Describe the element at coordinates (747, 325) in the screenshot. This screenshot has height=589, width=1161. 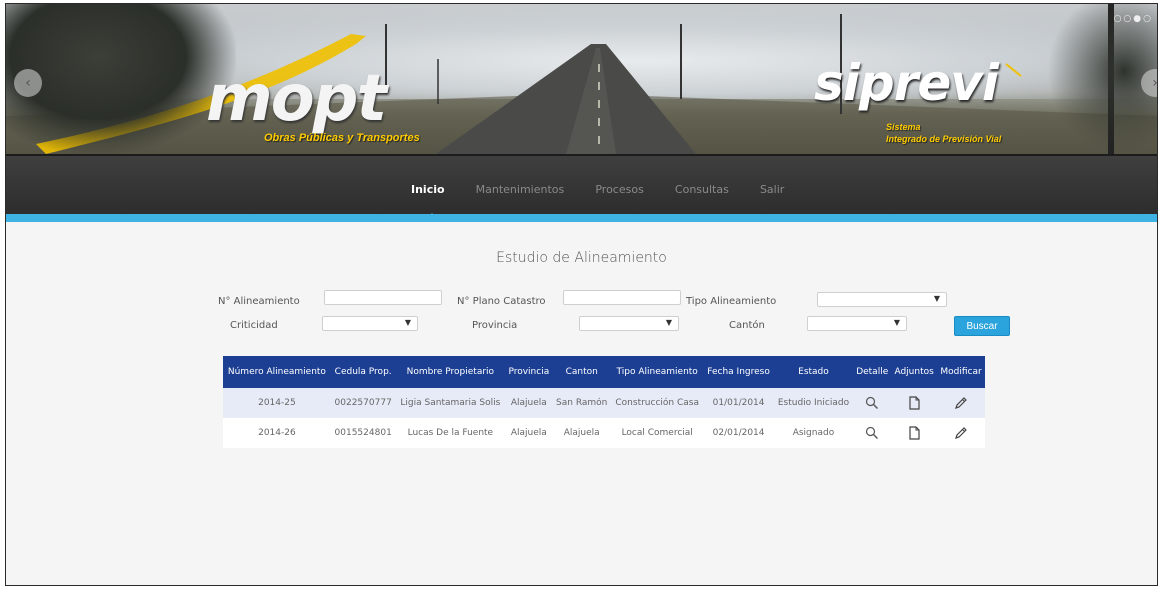
I see `canton-label: Cantón` at that location.